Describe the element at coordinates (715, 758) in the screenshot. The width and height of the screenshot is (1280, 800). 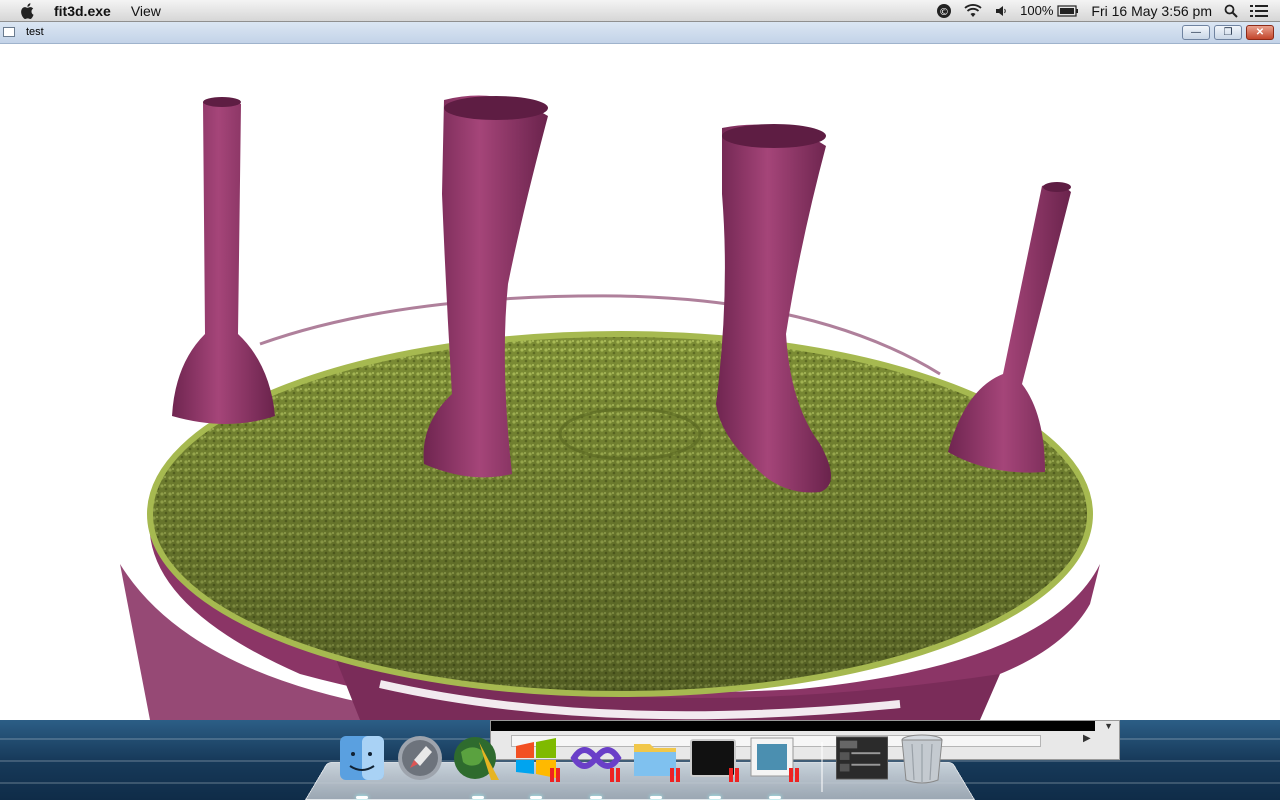
I see `terminal-icon` at that location.